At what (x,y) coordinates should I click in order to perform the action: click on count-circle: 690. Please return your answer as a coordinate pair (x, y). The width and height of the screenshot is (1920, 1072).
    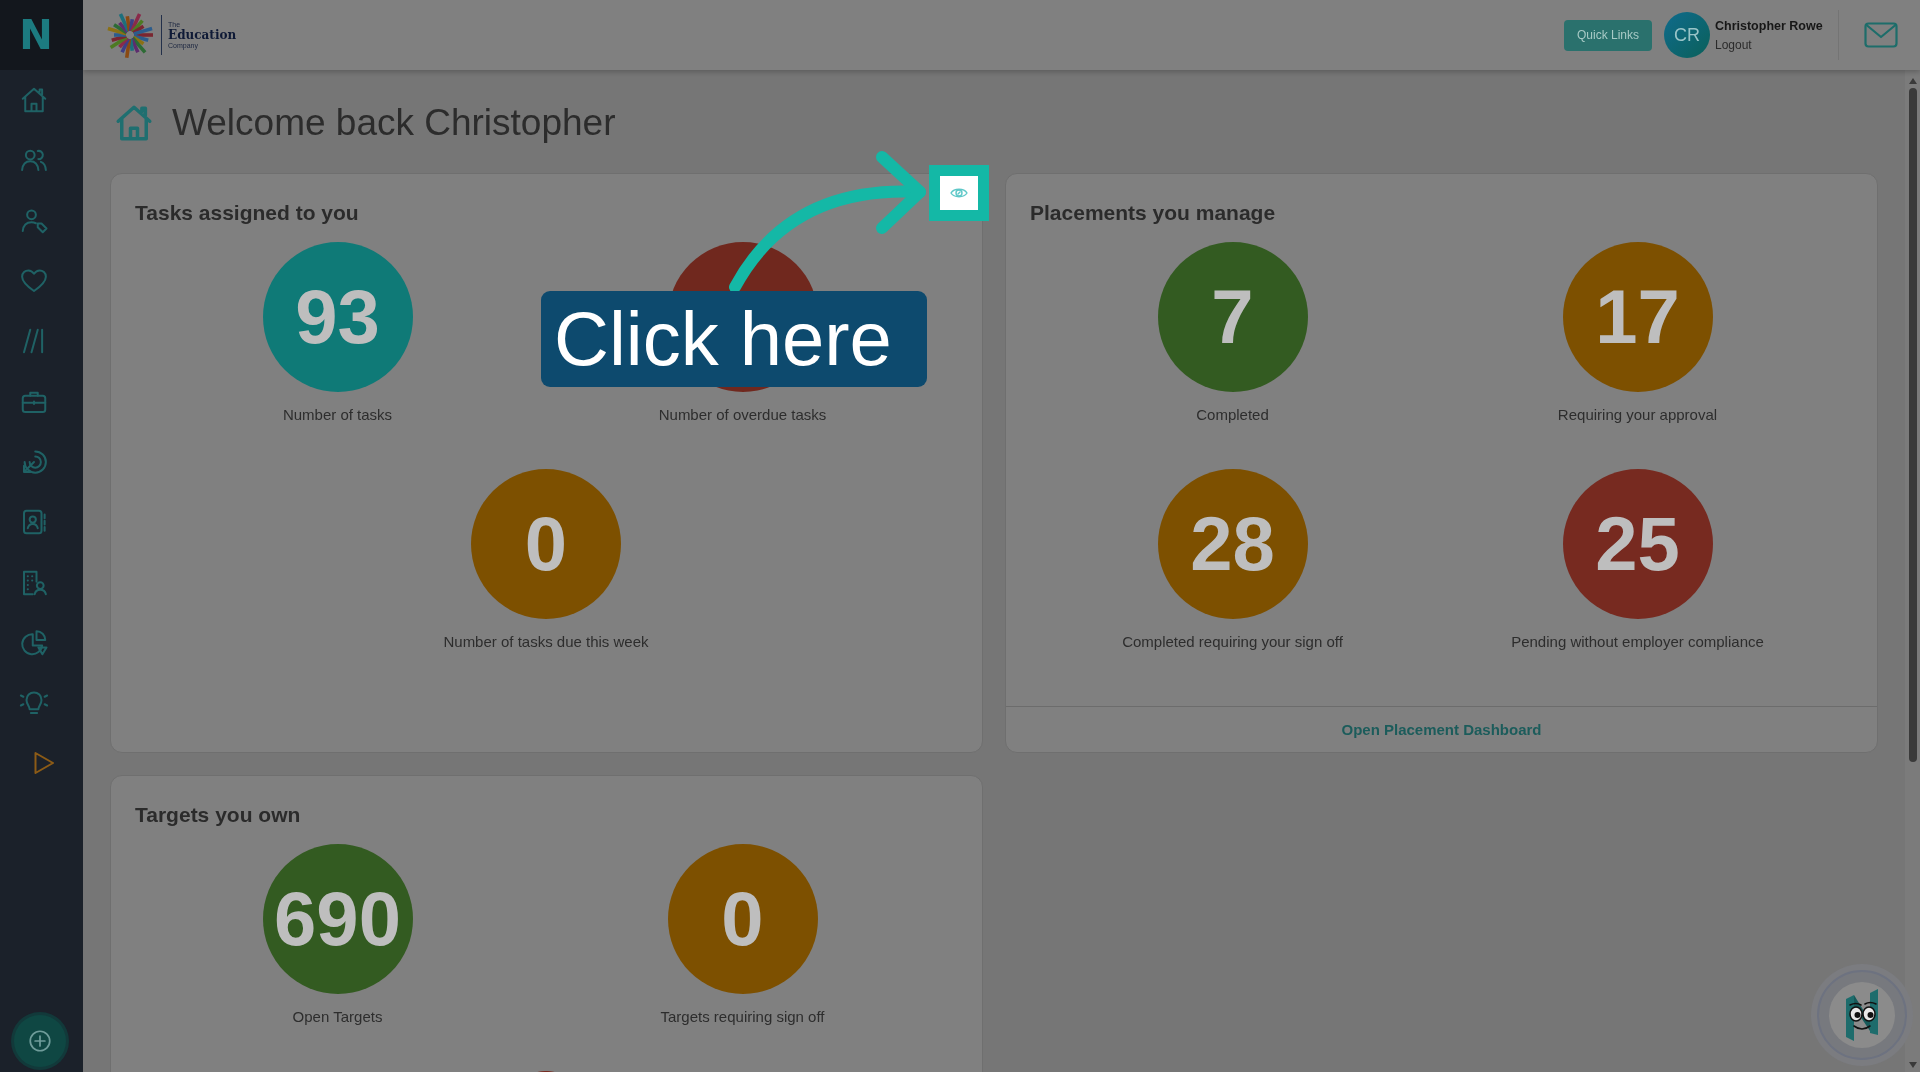
    Looking at the image, I should click on (337, 919).